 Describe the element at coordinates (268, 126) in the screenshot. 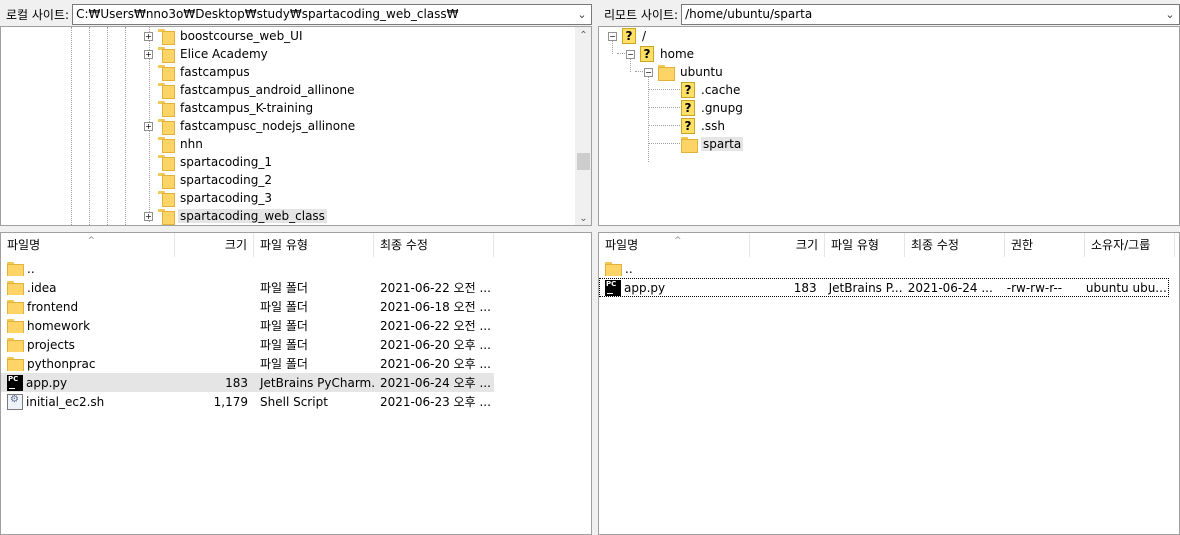

I see `tree-item-label: fastcampusc_nodejs_allinone` at that location.